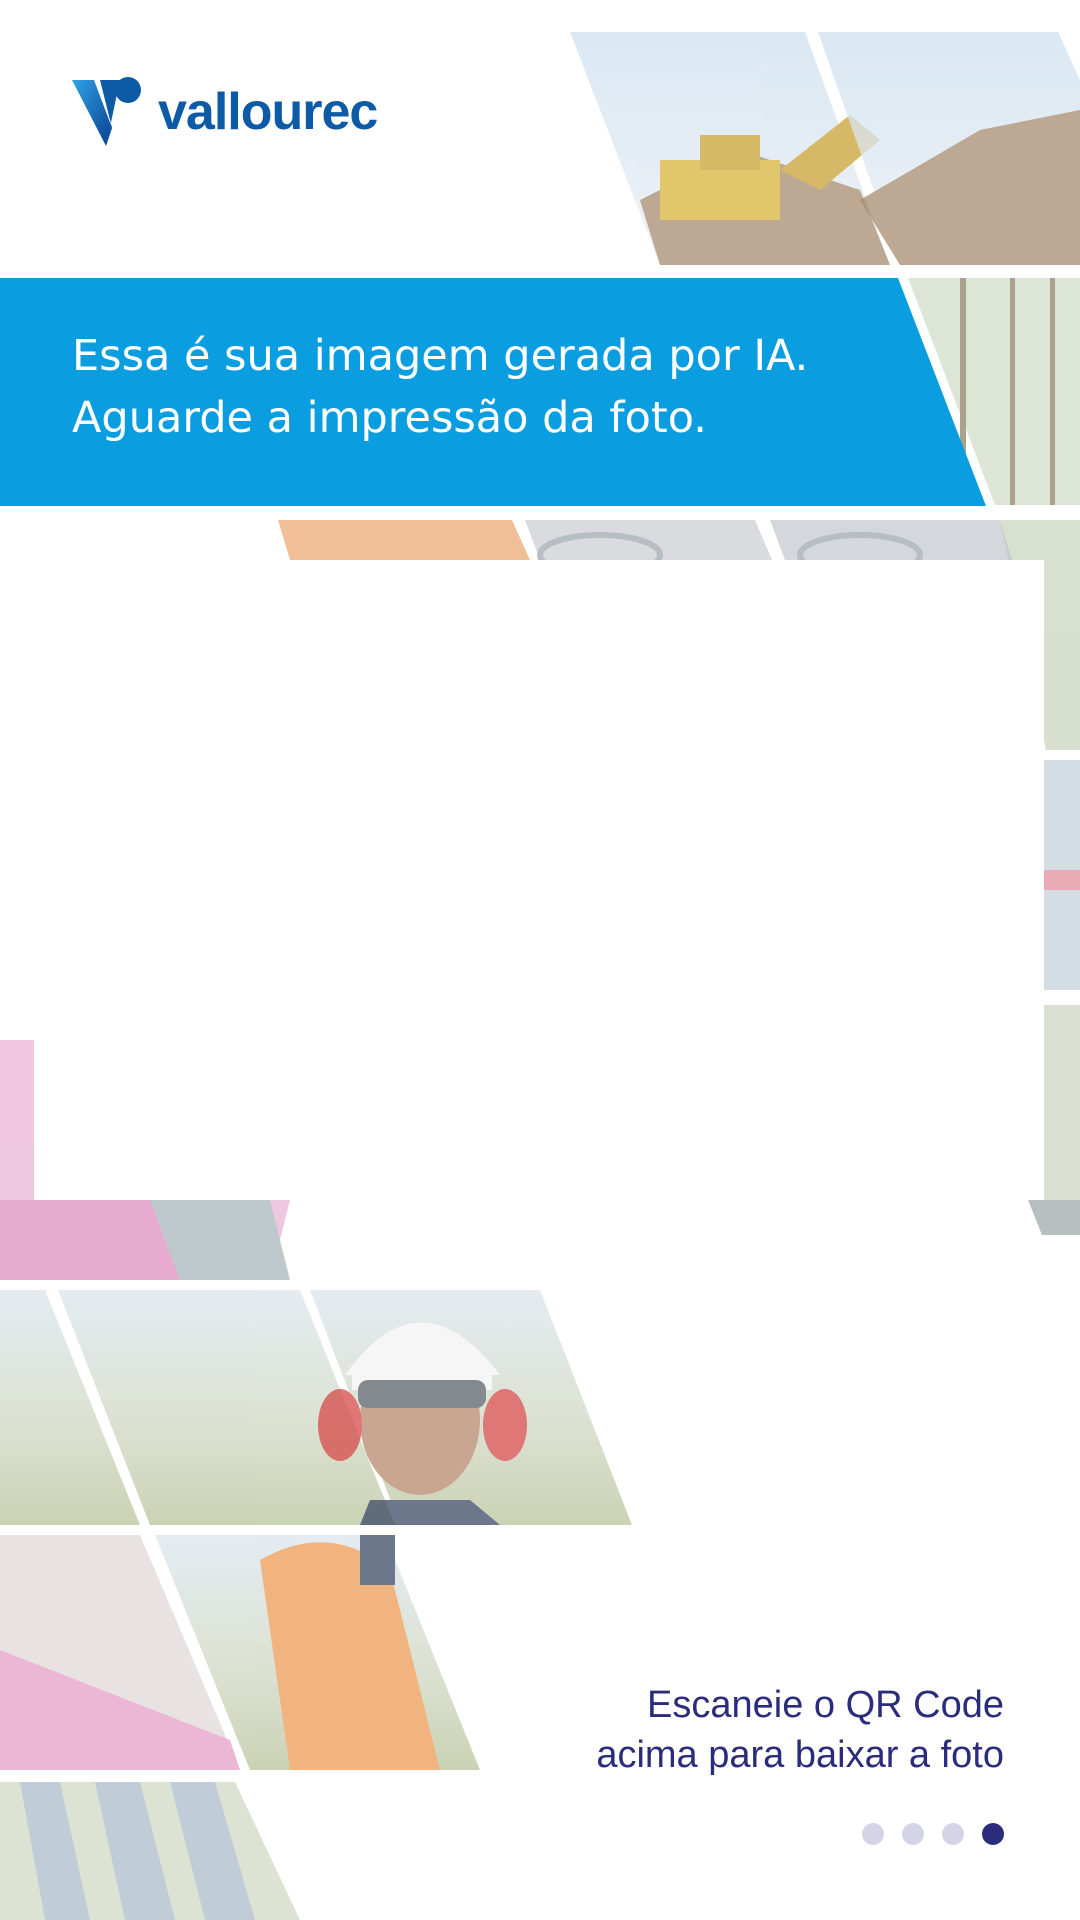 The image size is (1080, 1920). Describe the element at coordinates (440, 356) in the screenshot. I see `banner-line-1: Essa é sua imagem gerada por IA.` at that location.